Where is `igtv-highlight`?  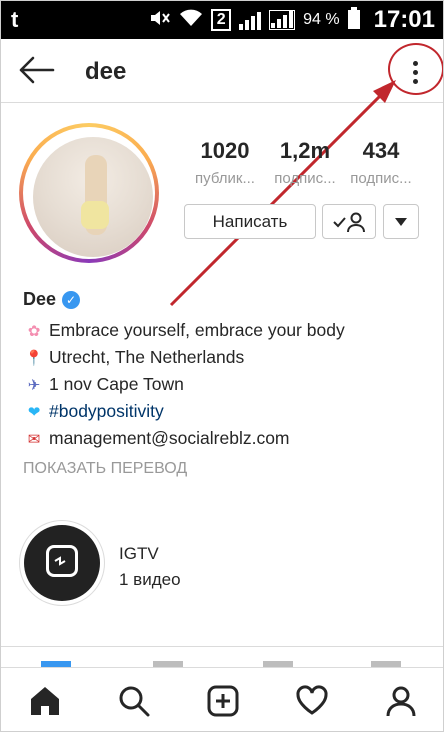 igtv-highlight is located at coordinates (62, 563).